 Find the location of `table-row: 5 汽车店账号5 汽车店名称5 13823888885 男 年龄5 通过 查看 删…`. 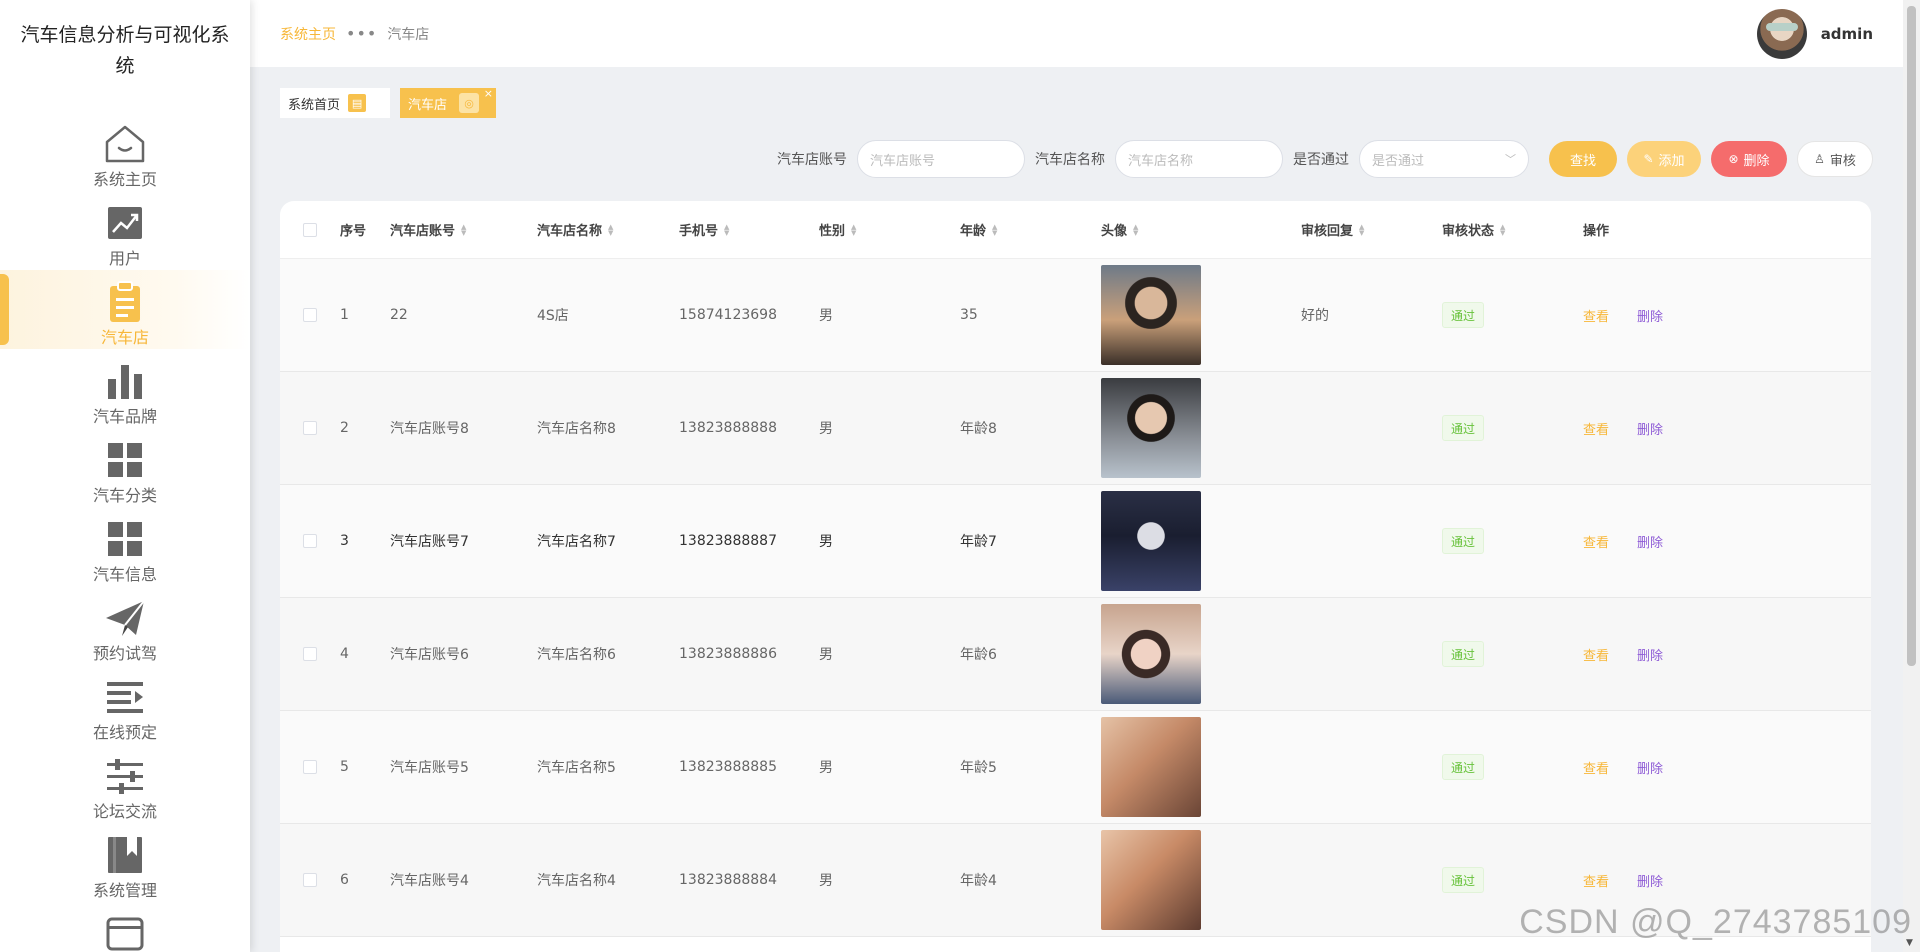

table-row: 5 汽车店账号5 汽车店名称5 13823888885 男 年龄5 通过 查看 删… is located at coordinates (1075, 767).